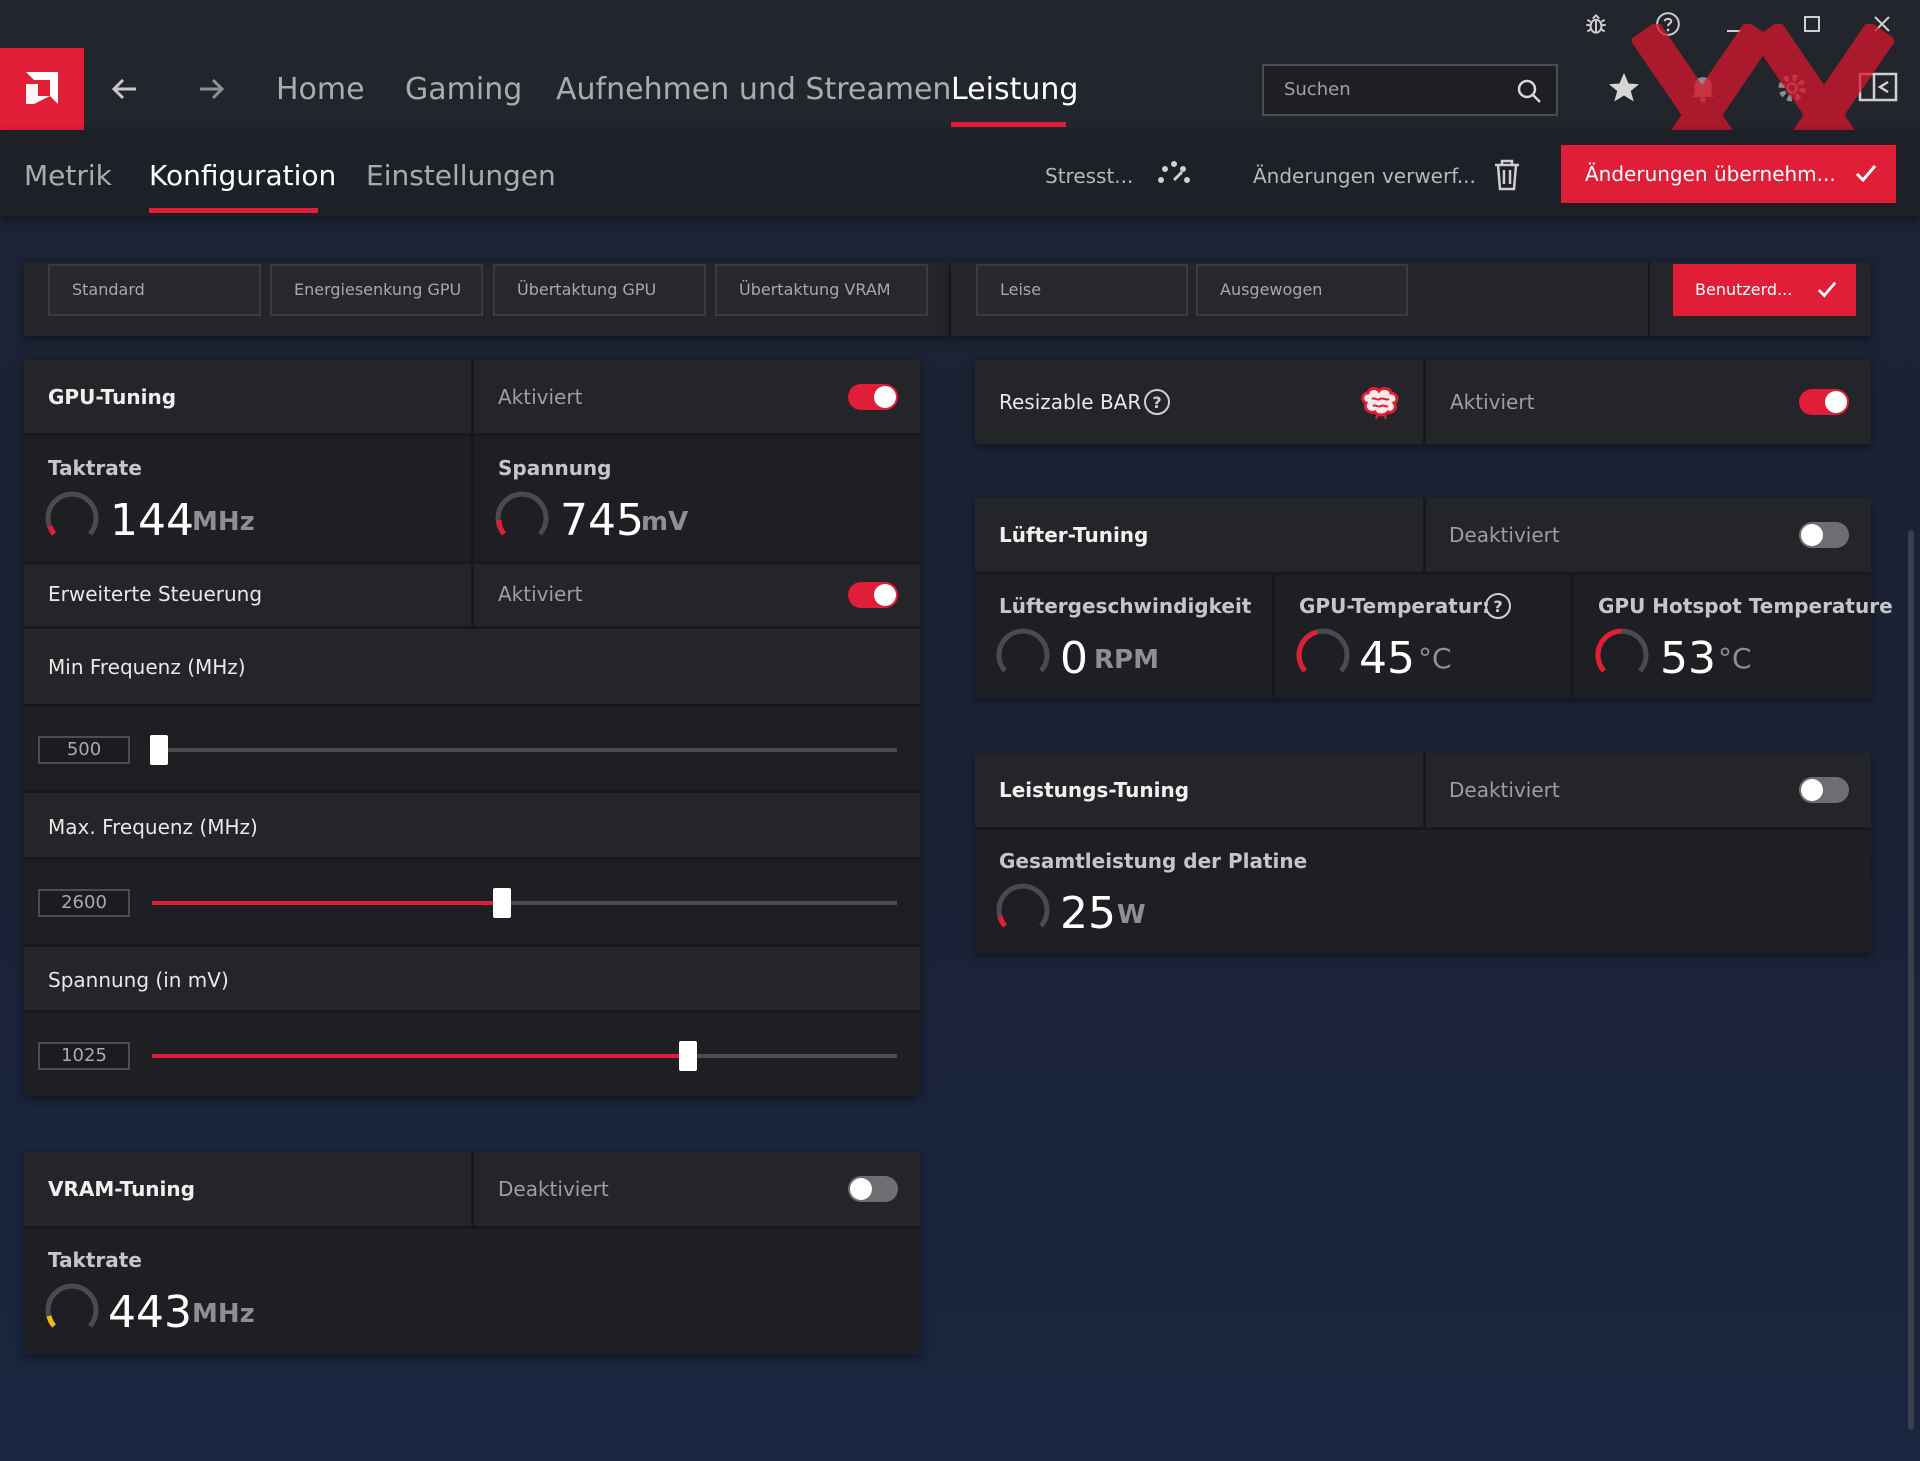  What do you see at coordinates (1082, 290) in the screenshot?
I see `preset-quiet: Leise` at bounding box center [1082, 290].